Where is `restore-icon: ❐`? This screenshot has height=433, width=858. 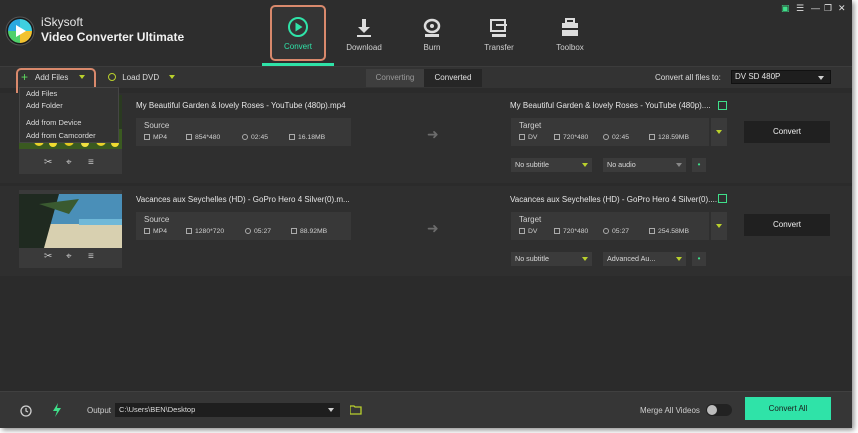 restore-icon: ❐ is located at coordinates (828, 8).